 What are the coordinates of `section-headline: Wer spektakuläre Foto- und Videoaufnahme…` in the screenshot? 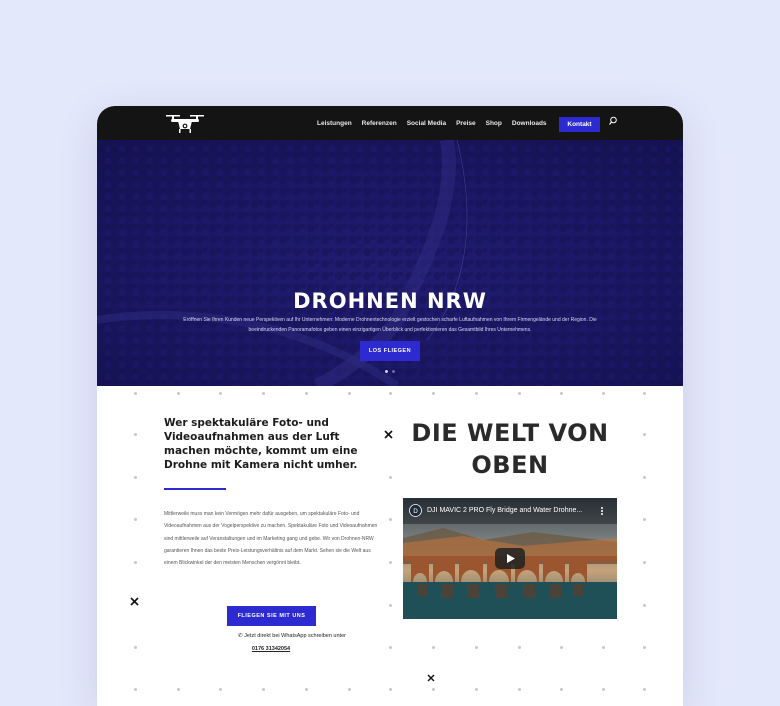 It's located at (261, 444).